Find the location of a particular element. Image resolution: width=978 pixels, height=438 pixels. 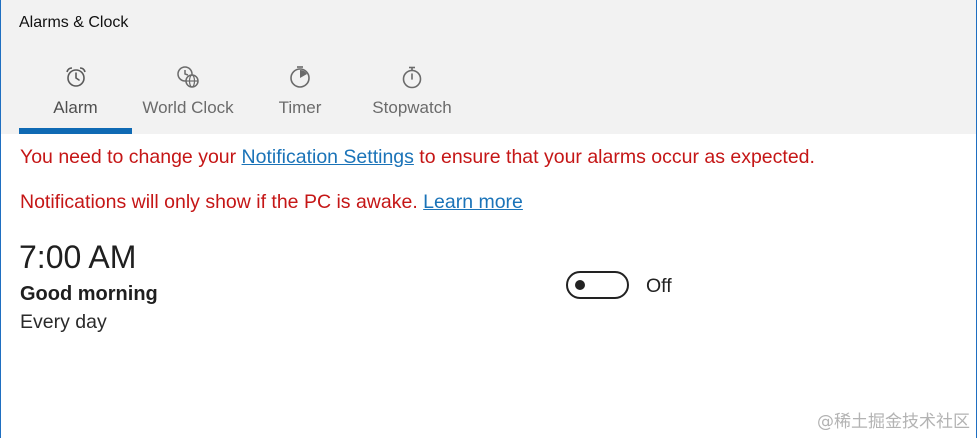

notification-settings-link: Notification Settings is located at coordinates (328, 157).